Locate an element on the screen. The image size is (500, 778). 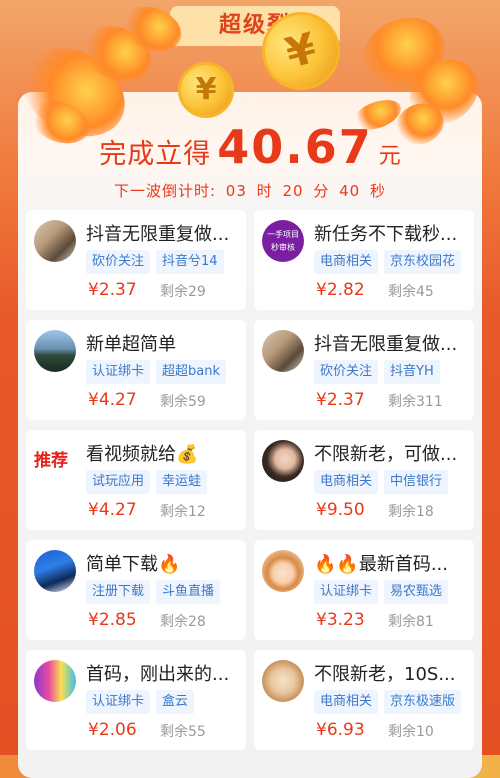
countdown-hour-unit: 时 is located at coordinates (264, 191).